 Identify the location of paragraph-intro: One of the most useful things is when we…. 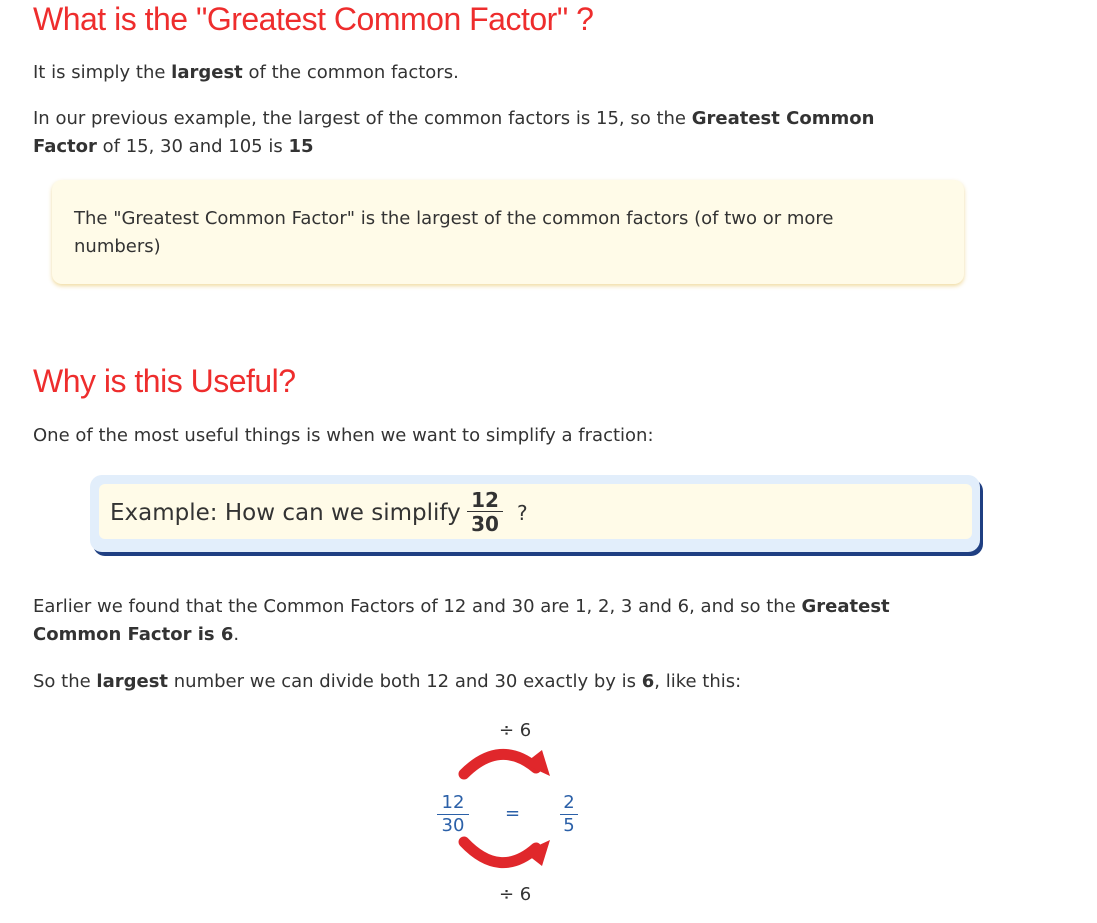
(343, 435).